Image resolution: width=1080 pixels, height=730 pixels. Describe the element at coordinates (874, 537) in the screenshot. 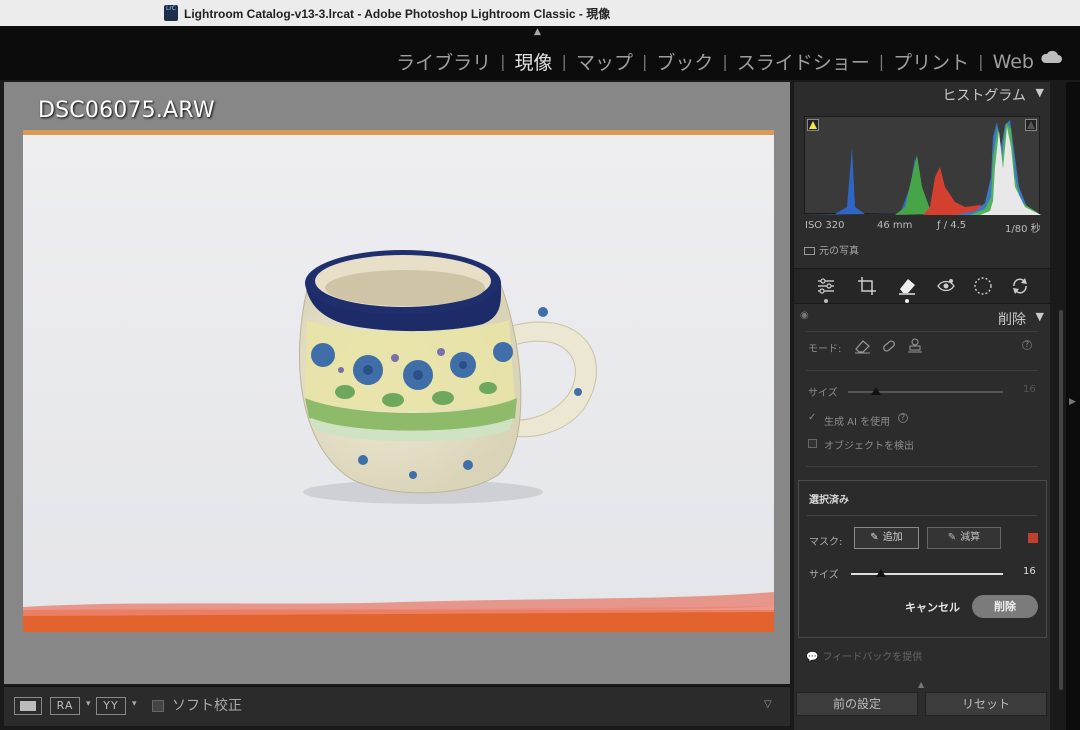

I see `brush-add-icon: ✎` at that location.